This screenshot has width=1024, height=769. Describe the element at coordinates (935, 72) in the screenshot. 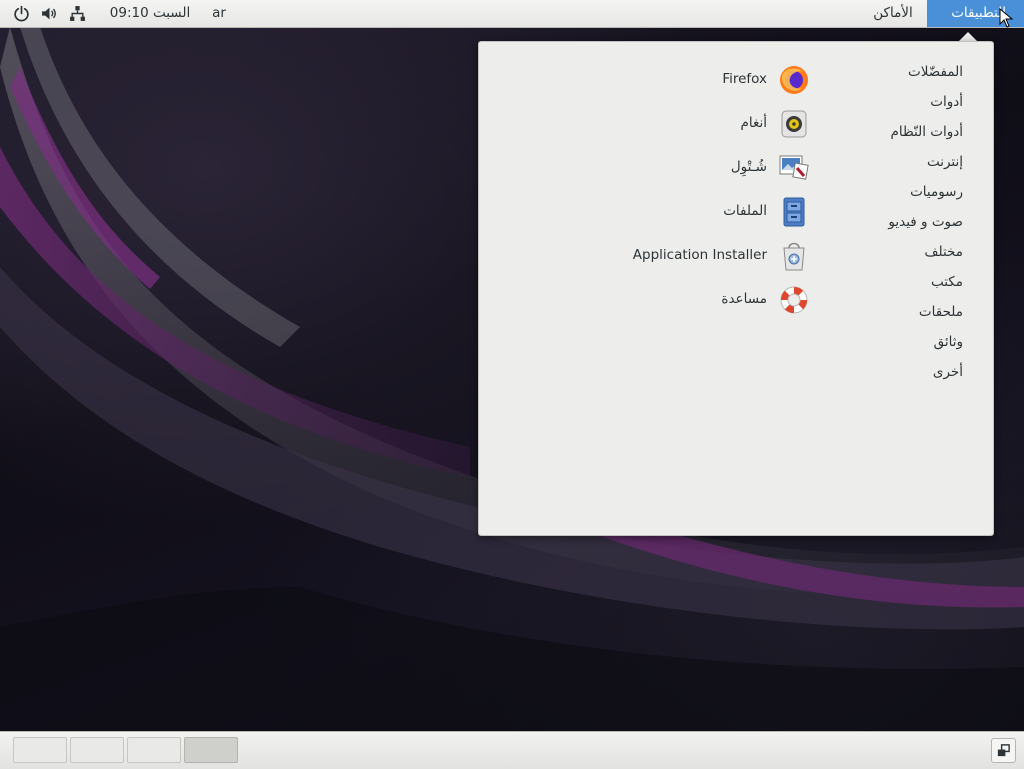

I see `category-favorites: المفضّلات` at that location.